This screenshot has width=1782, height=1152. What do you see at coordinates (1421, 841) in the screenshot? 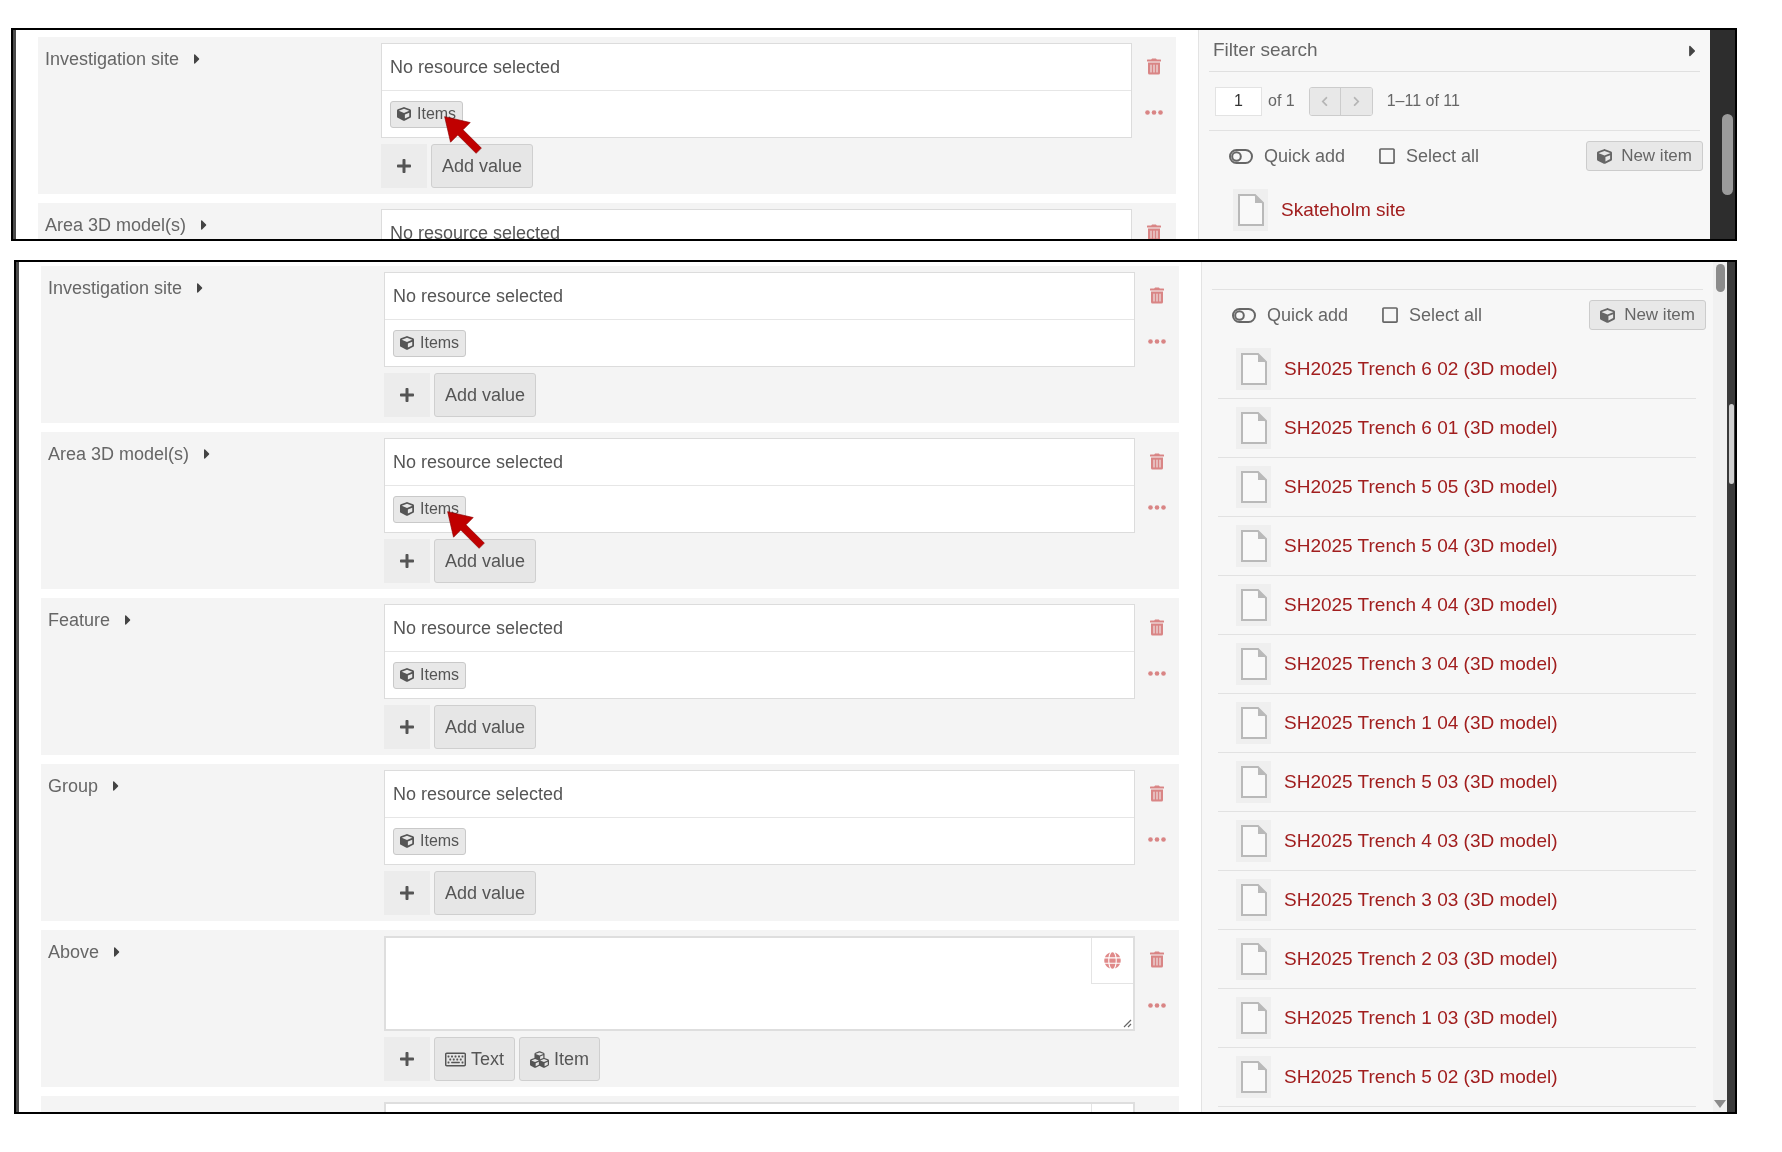
I see `item-link: SH2025 Trench 4 03 (3D model)` at bounding box center [1421, 841].